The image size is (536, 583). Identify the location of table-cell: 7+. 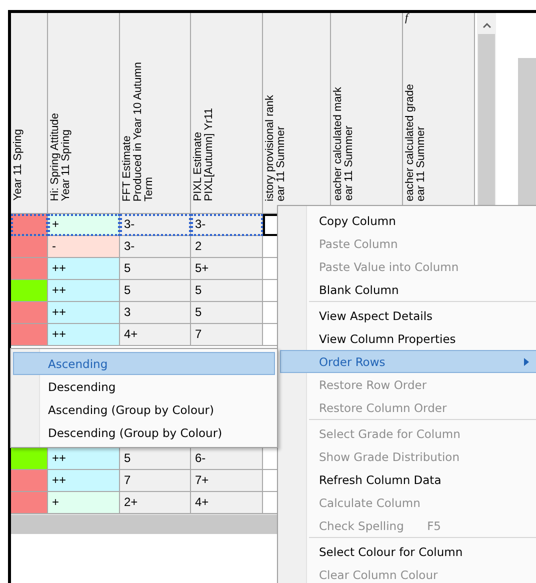
(227, 481).